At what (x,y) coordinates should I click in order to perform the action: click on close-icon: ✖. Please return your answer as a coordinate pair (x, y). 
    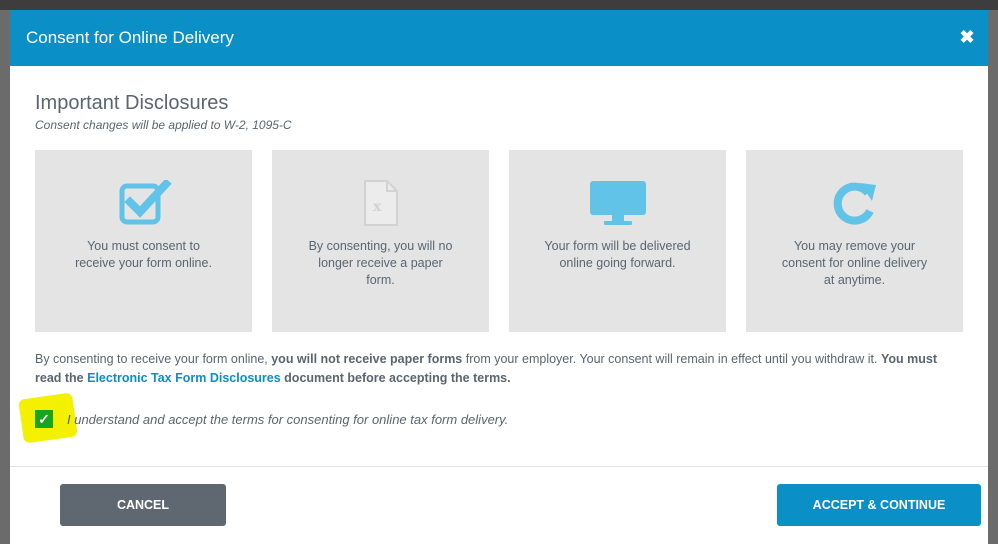
    Looking at the image, I should click on (967, 37).